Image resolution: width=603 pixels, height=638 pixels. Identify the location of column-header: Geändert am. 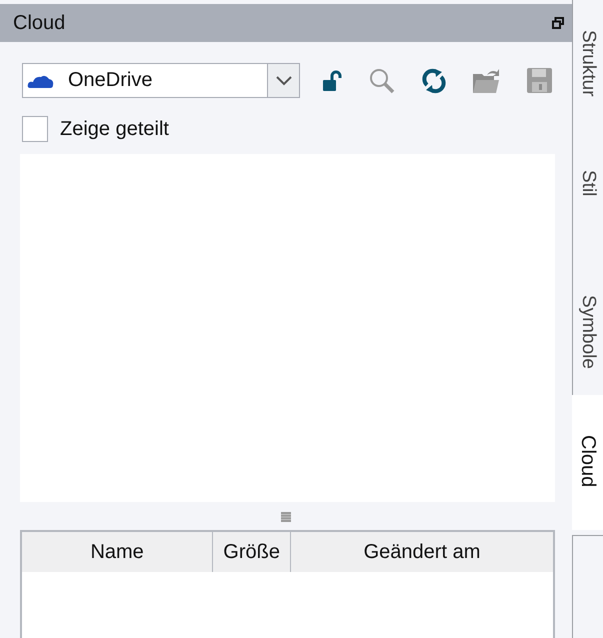
(421, 552).